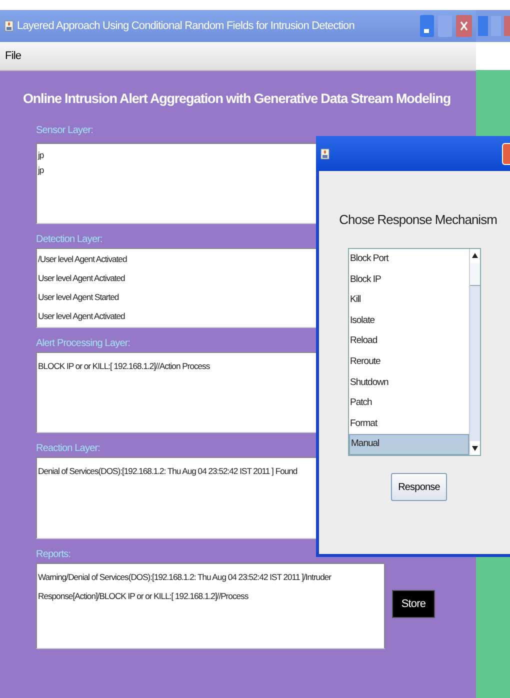 The width and height of the screenshot is (510, 698). Describe the element at coordinates (427, 26) in the screenshot. I see `minimize-button` at that location.